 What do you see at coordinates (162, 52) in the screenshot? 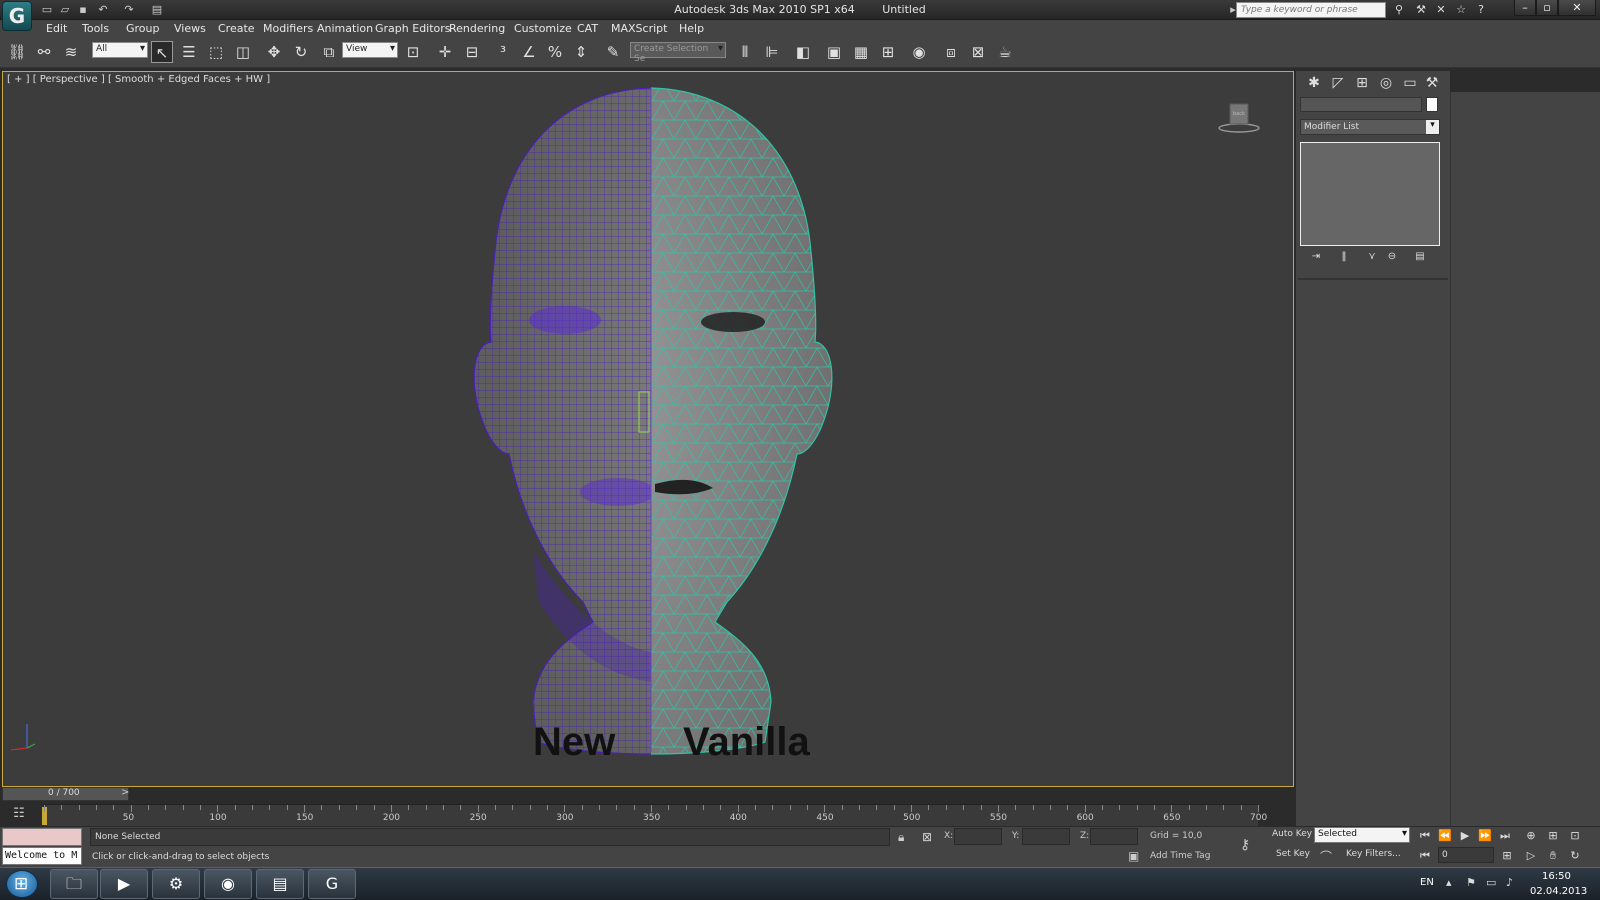
I see `select-object-icon: ↖` at bounding box center [162, 52].